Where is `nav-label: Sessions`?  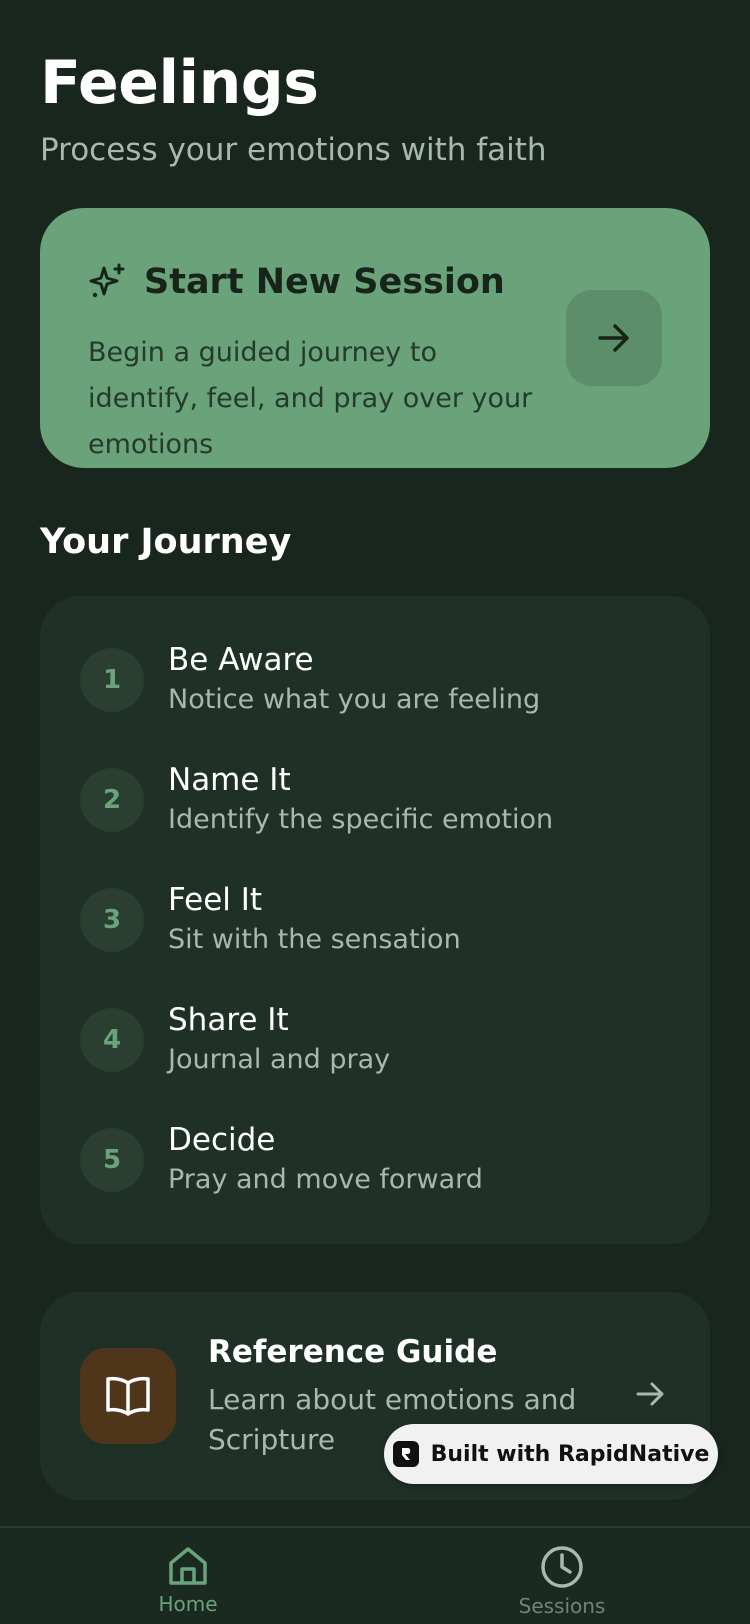 nav-label: Sessions is located at coordinates (562, 1606).